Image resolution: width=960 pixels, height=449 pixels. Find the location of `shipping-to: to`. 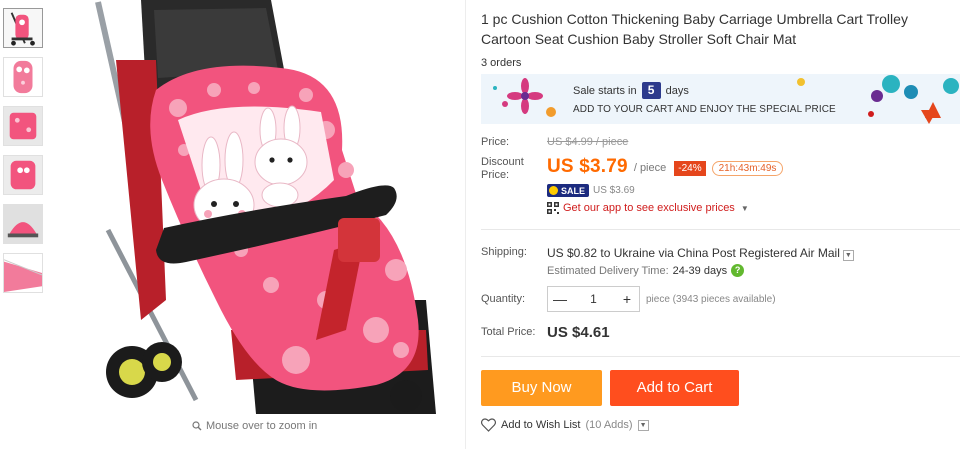

shipping-to: to is located at coordinates (605, 253).